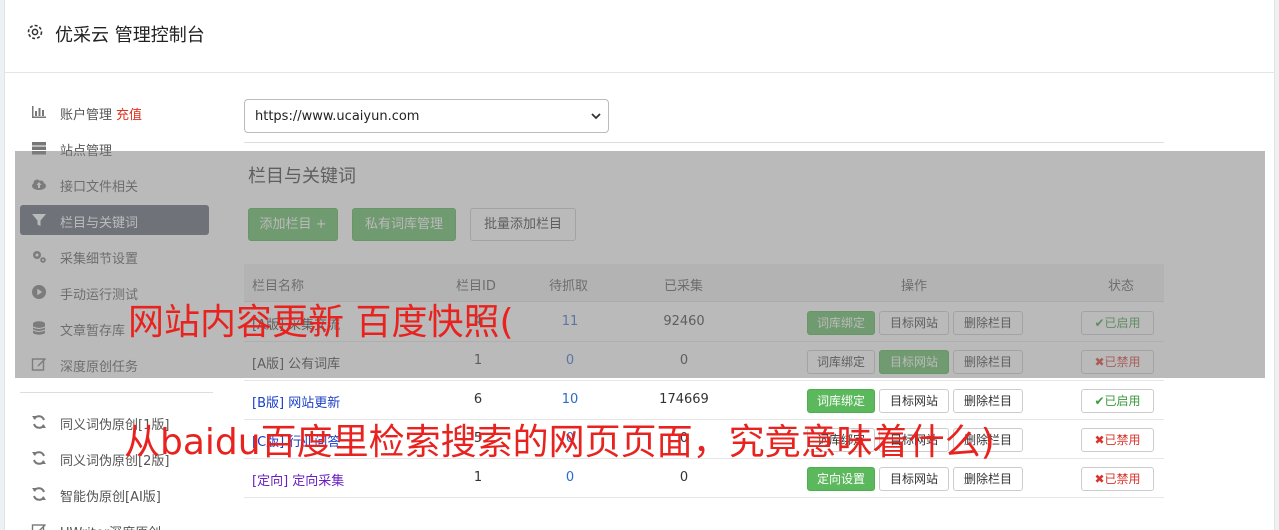 This screenshot has width=1279, height=530. Describe the element at coordinates (110, 526) in the screenshot. I see `sidebar-item-label: UWriter深度原创` at that location.